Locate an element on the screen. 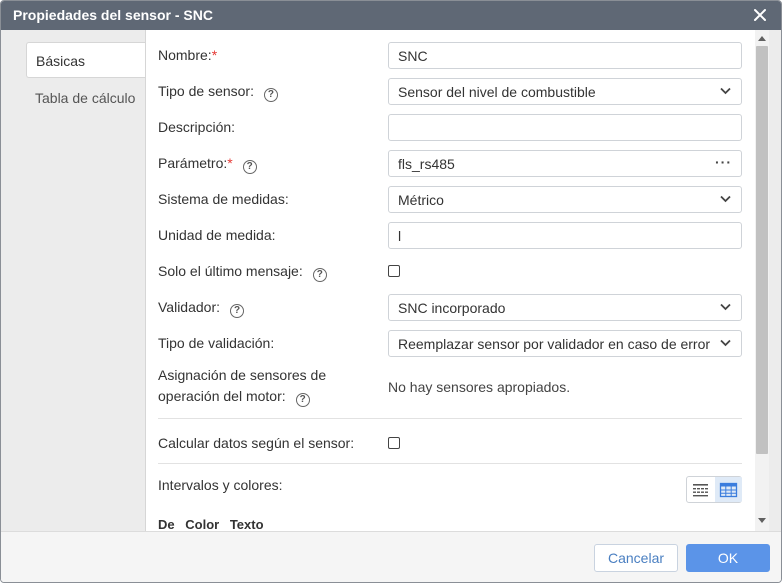  scrollbar-thumb is located at coordinates (762, 250).